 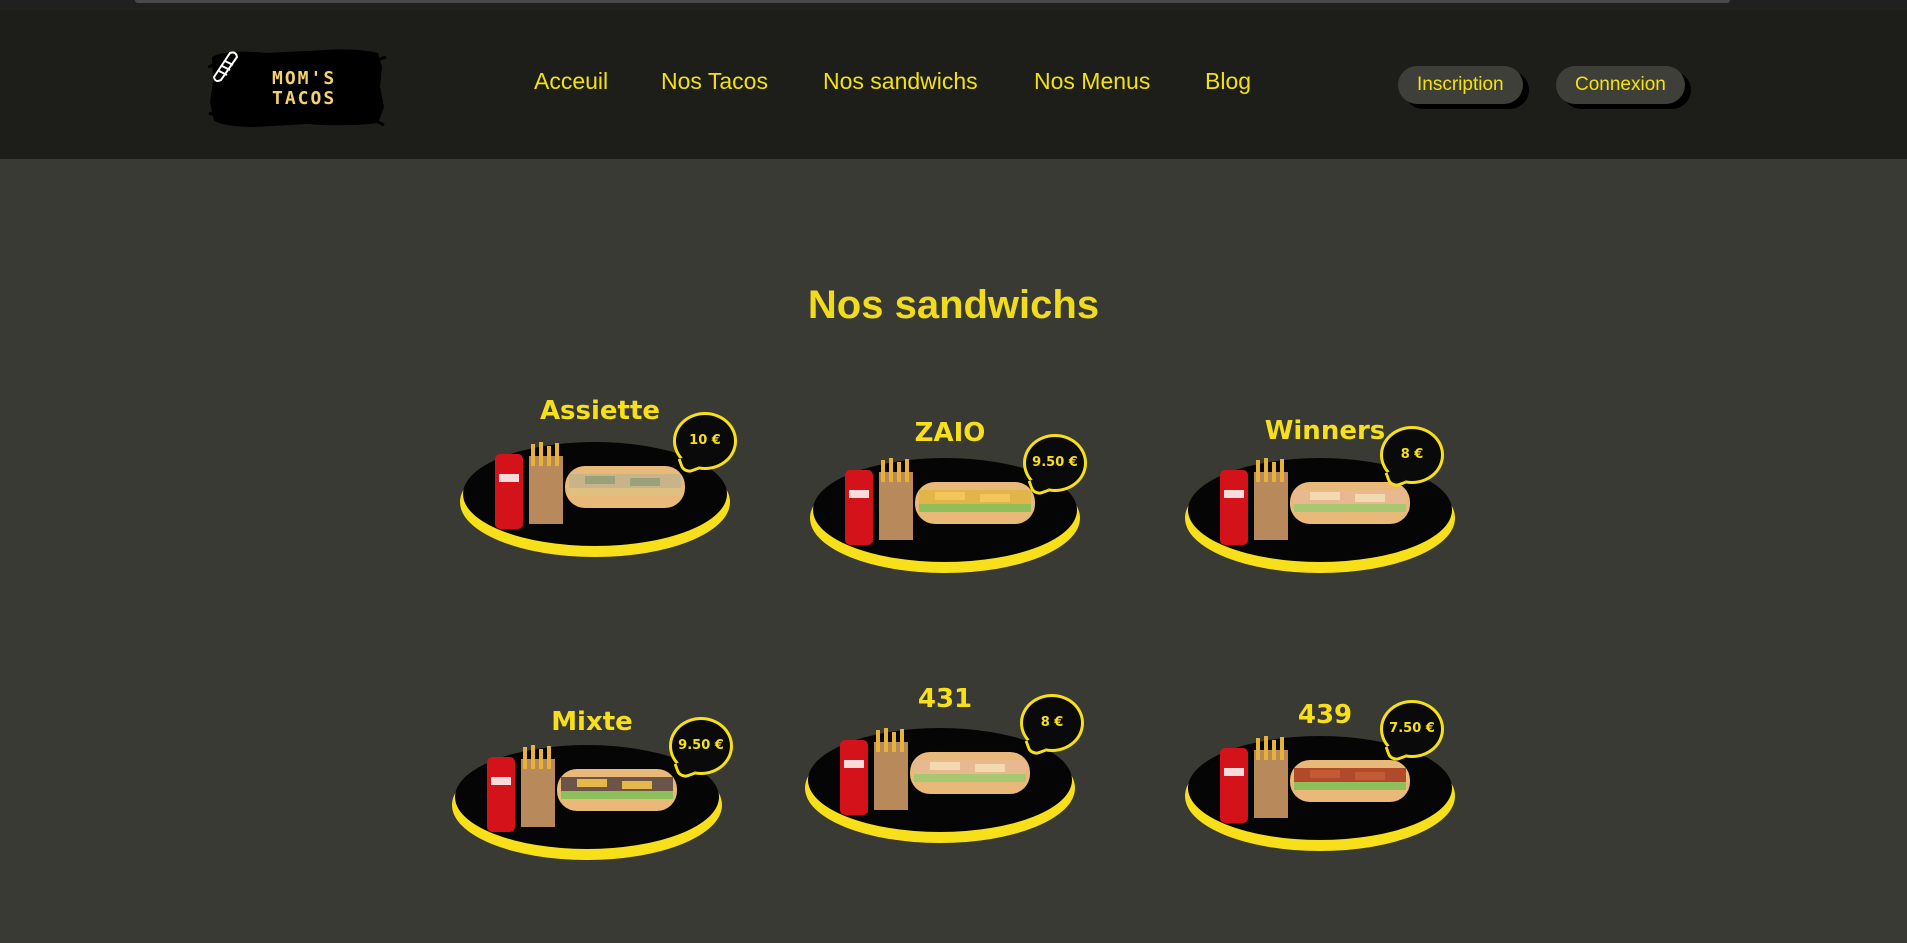 What do you see at coordinates (950, 503) in the screenshot?
I see `sandwich-card: ZAIO 9.50 €` at bounding box center [950, 503].